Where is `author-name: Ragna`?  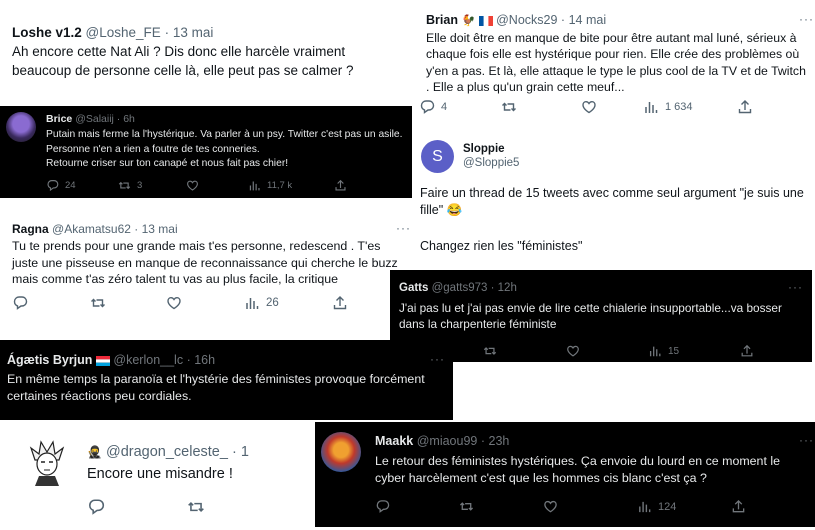
author-name: Ragna is located at coordinates (30, 229).